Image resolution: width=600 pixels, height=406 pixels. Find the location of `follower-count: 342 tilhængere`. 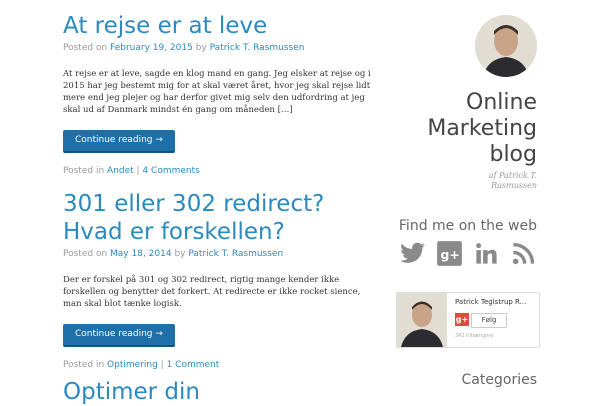

follower-count: 342 tilhængere is located at coordinates (474, 336).